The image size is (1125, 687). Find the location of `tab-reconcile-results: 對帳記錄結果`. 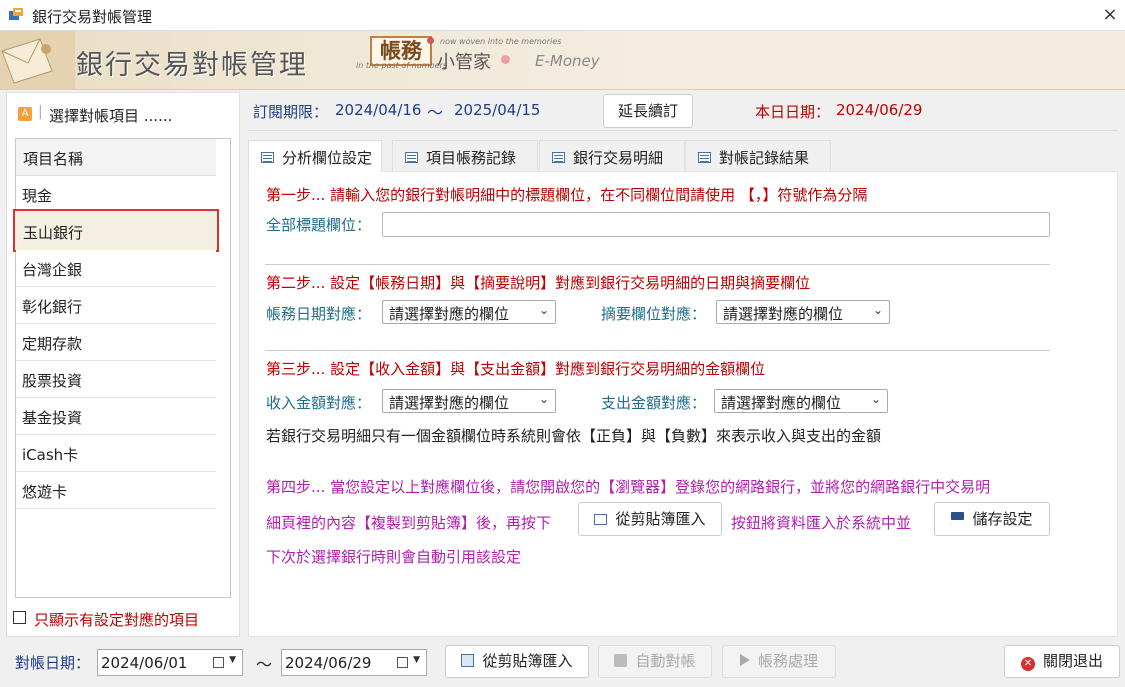

tab-reconcile-results: 對帳記錄結果 is located at coordinates (758, 155).